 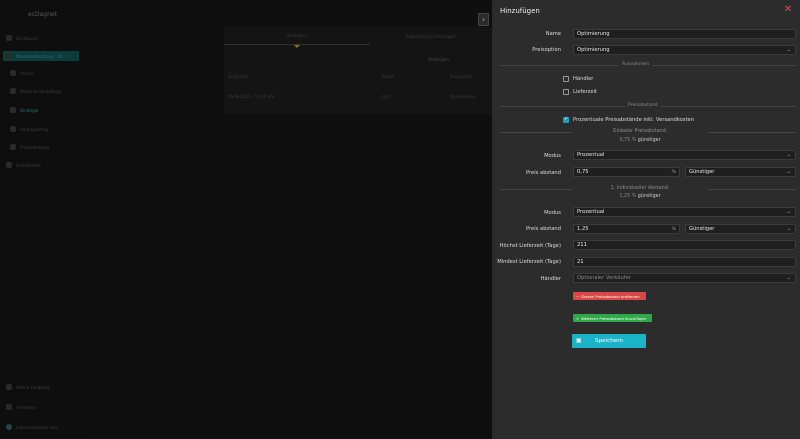 I want to click on dashboard-icon, so click(x=9, y=38).